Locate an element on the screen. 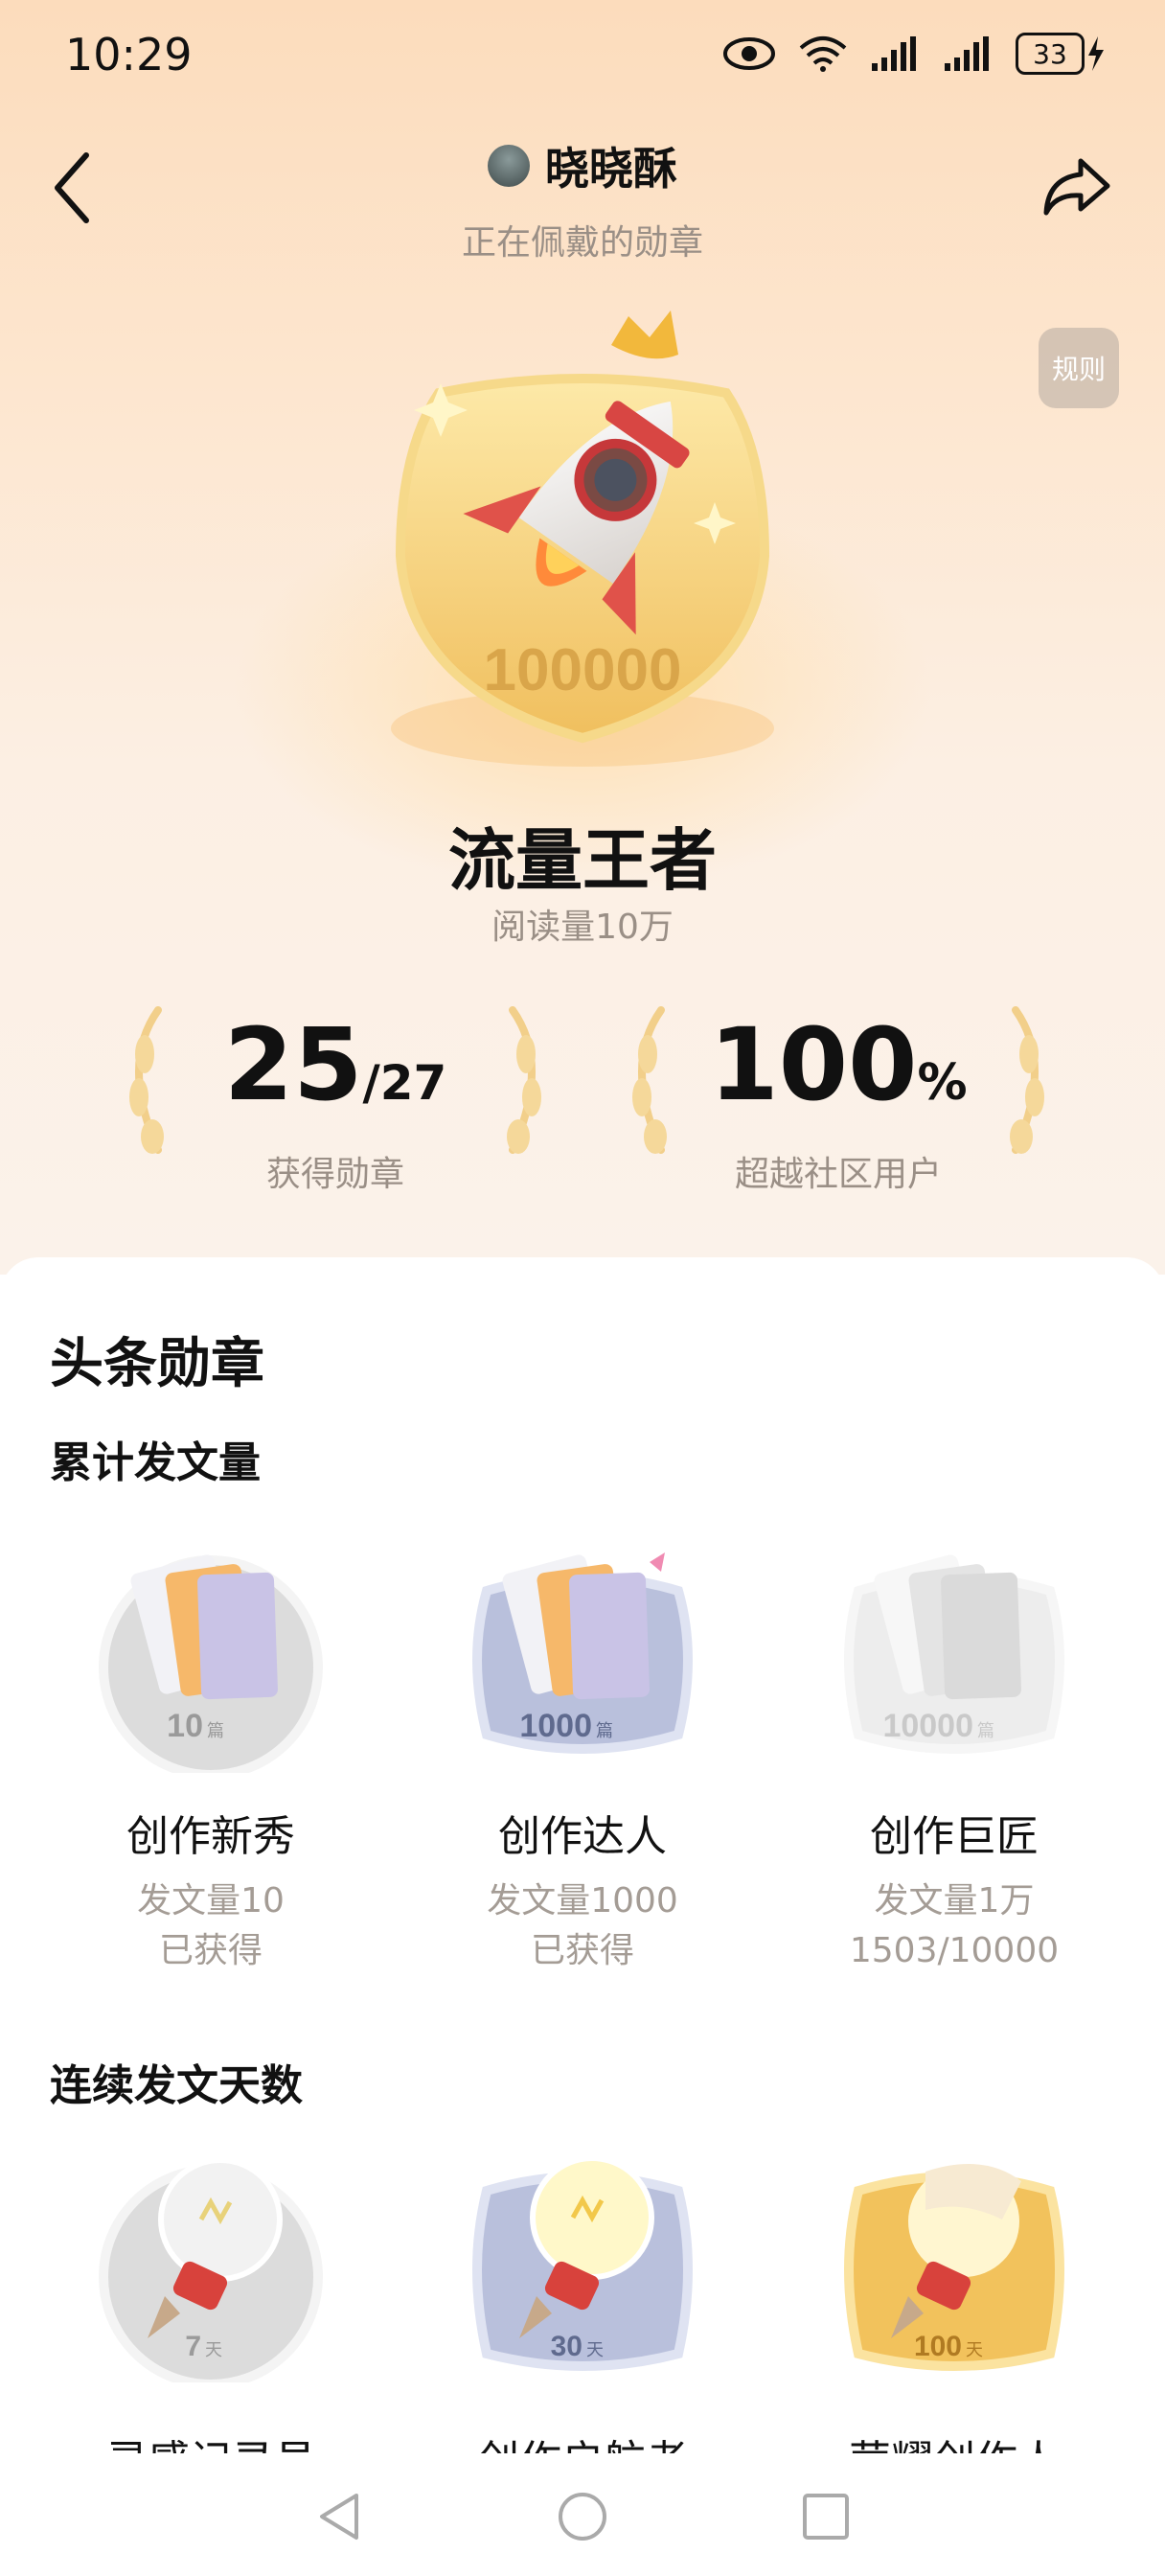  medal-item: 10000 篇 创作巨匠 发文量1万 1503/10000 is located at coordinates (954, 1750).